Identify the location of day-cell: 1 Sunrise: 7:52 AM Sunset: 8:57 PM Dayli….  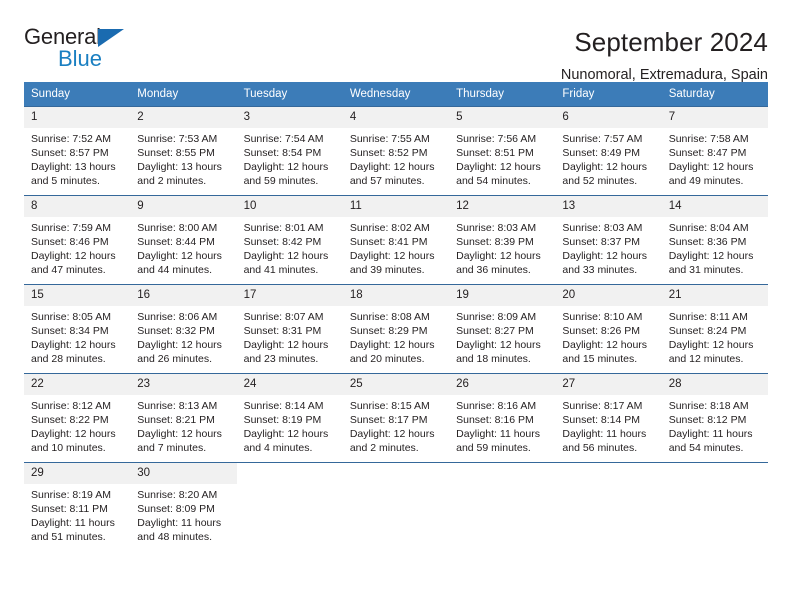
(77, 151).